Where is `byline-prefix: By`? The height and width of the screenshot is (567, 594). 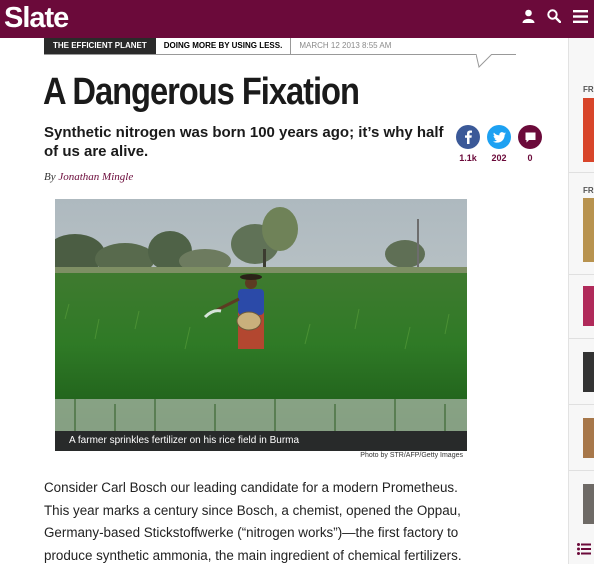
byline-prefix: By is located at coordinates (50, 177).